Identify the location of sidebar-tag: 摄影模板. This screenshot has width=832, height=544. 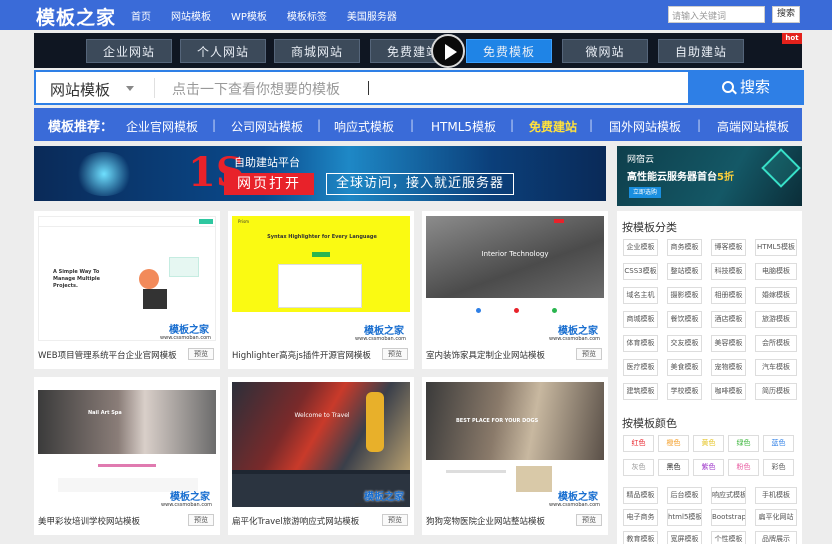
(684, 295).